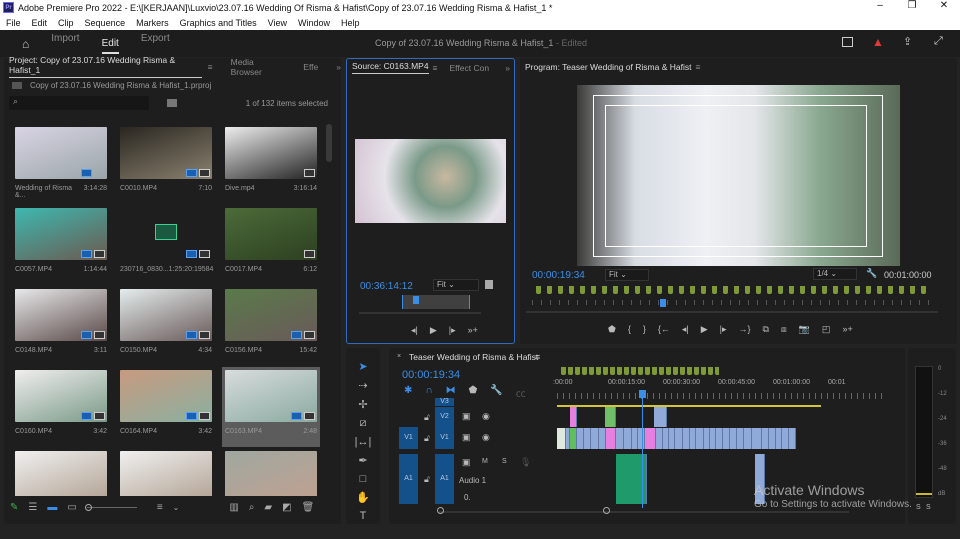 The height and width of the screenshot is (539, 960). I want to click on media-item, so click(166, 472).